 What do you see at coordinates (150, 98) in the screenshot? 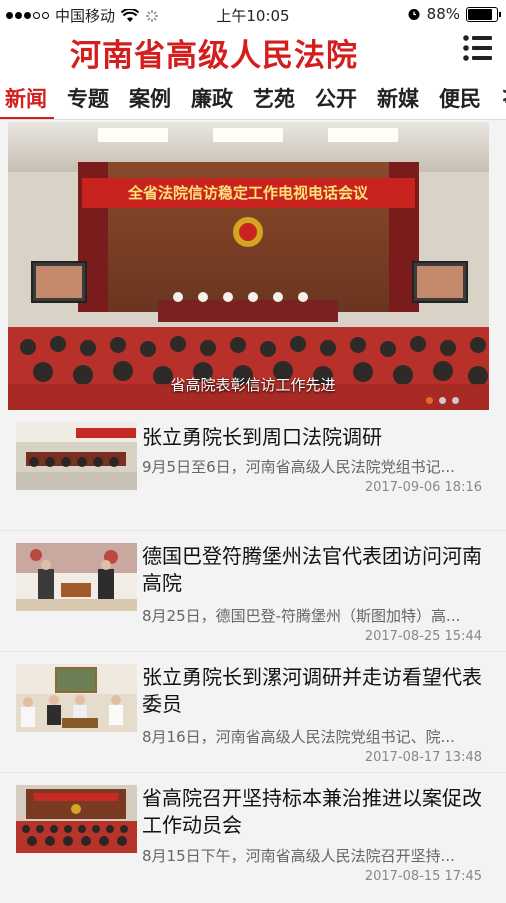
I see `tab-cases: 案例` at bounding box center [150, 98].